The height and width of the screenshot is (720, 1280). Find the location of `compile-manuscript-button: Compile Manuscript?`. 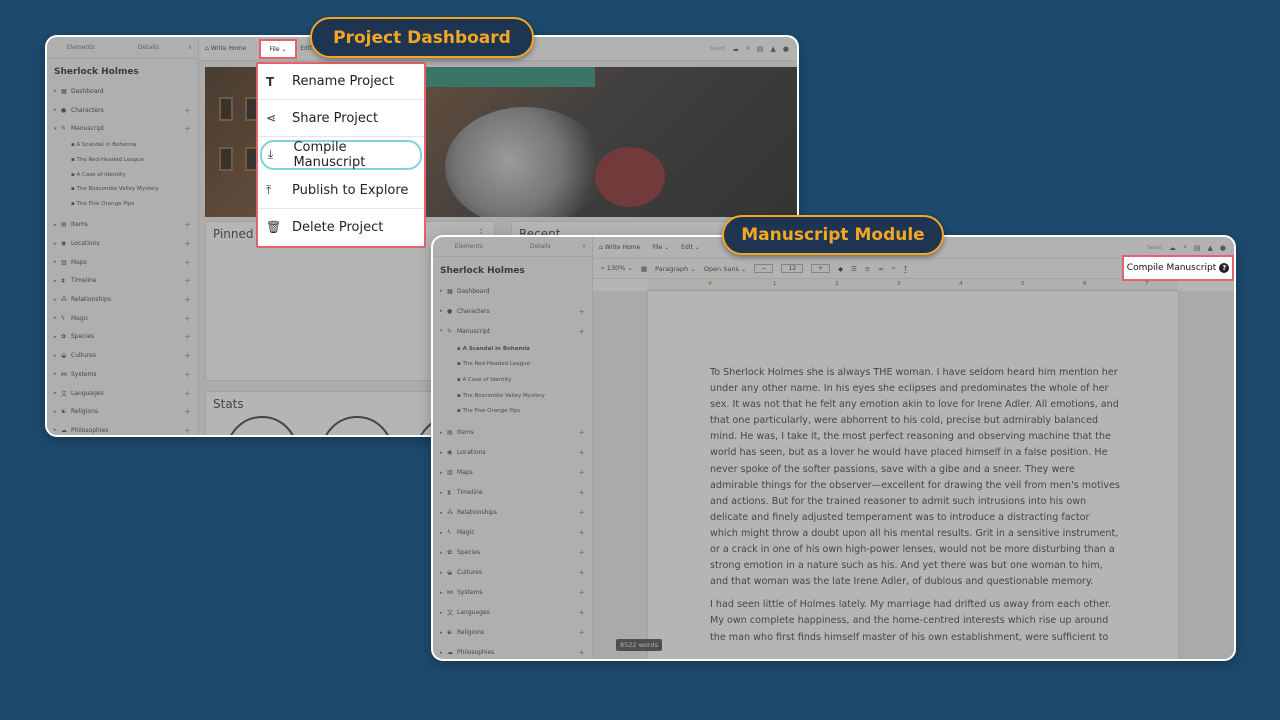

compile-manuscript-button: Compile Manuscript? is located at coordinates (1178, 268).